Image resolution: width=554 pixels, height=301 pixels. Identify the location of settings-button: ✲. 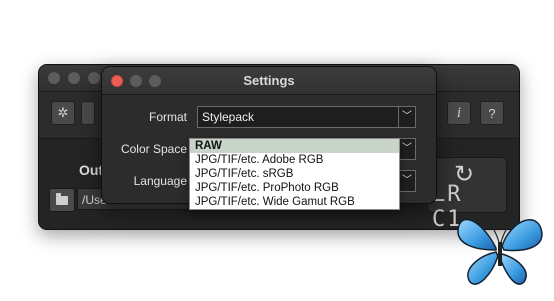
(63, 113).